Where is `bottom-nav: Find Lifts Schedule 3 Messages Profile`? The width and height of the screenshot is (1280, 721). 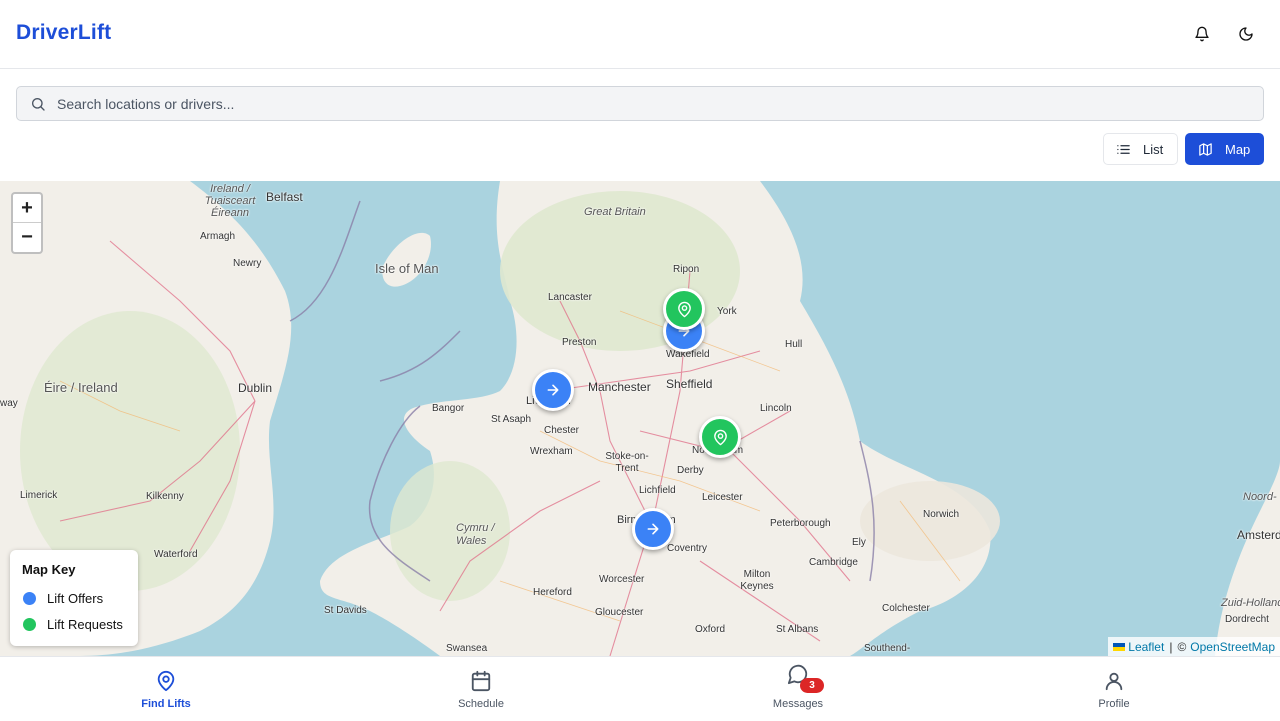
bottom-nav: Find Lifts Schedule 3 Messages Profile is located at coordinates (640, 688).